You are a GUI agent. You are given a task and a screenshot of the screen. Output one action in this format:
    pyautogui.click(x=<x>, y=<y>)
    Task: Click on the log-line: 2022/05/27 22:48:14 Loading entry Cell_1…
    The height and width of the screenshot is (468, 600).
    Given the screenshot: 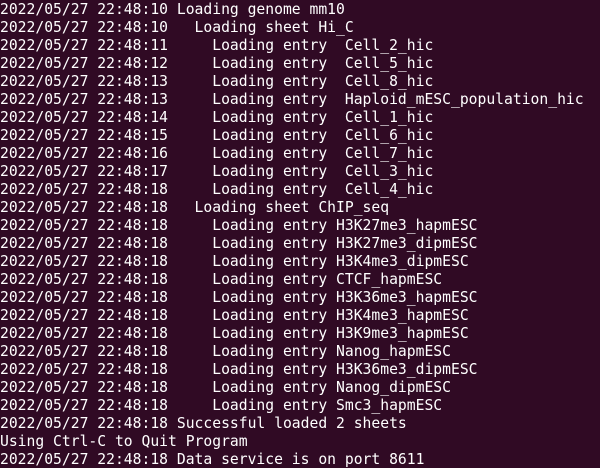 What is the action you would take?
    pyautogui.click(x=217, y=117)
    